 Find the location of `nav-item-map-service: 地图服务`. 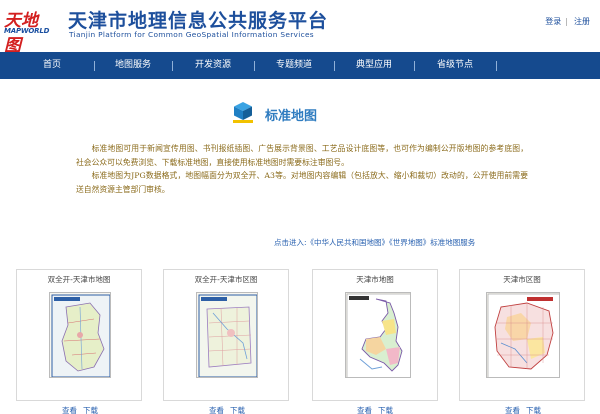

nav-item-map-service: 地图服务 is located at coordinates (133, 65).